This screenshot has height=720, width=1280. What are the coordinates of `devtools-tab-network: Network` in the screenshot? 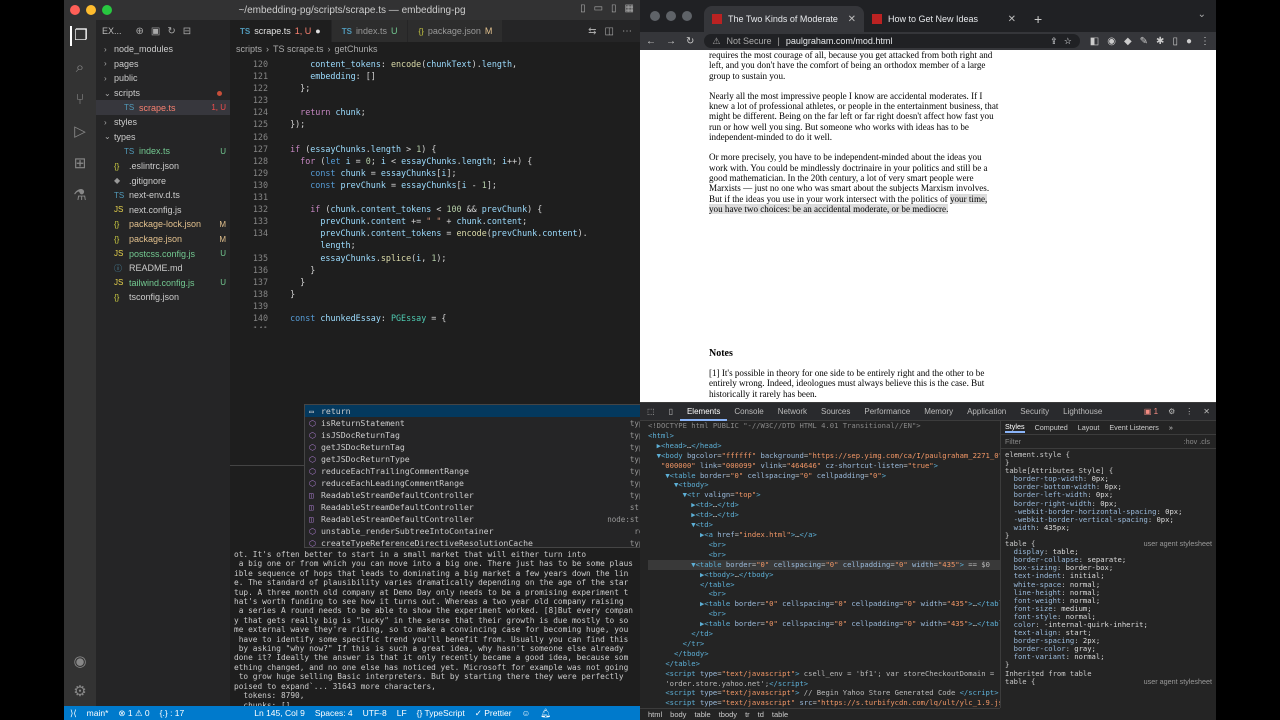 It's located at (792, 412).